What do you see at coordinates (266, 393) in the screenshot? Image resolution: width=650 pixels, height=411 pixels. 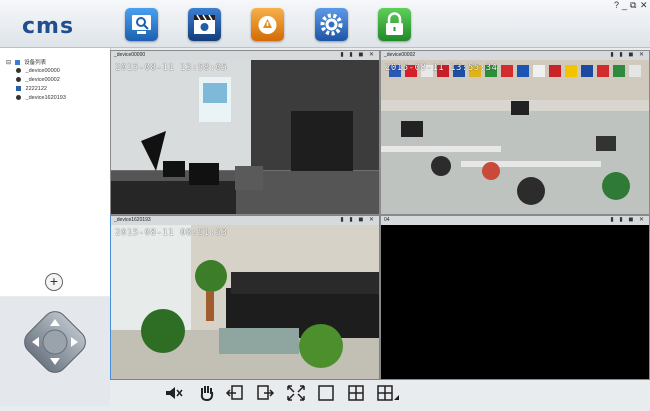 I see `next-window-icon` at bounding box center [266, 393].